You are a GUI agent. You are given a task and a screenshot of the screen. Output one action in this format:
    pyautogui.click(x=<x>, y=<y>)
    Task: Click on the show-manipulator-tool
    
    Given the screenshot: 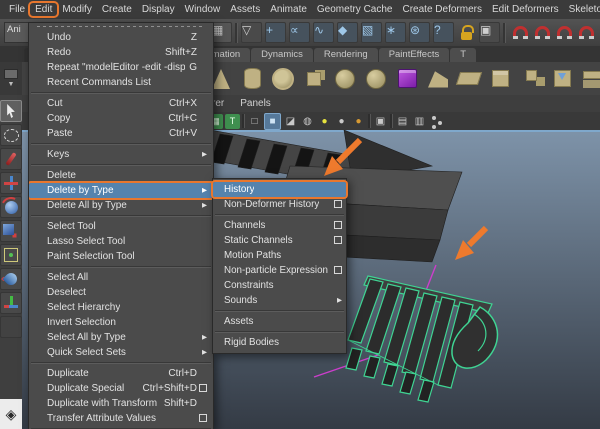 What is the action you would take?
    pyautogui.click(x=11, y=303)
    